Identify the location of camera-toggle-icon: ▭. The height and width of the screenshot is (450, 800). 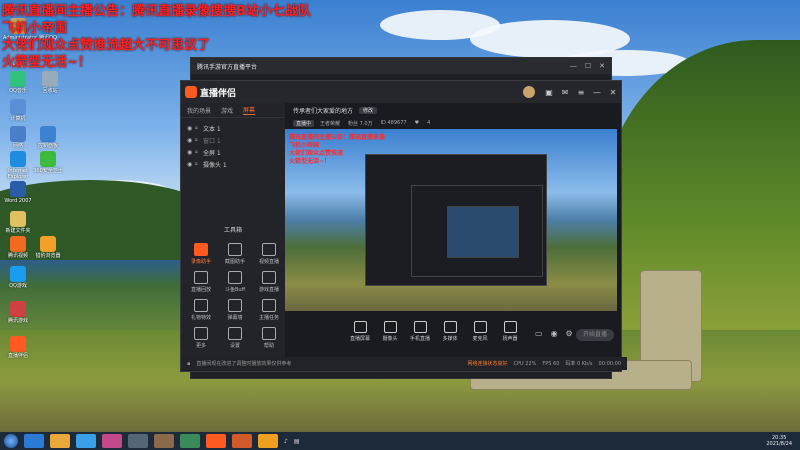
(539, 333).